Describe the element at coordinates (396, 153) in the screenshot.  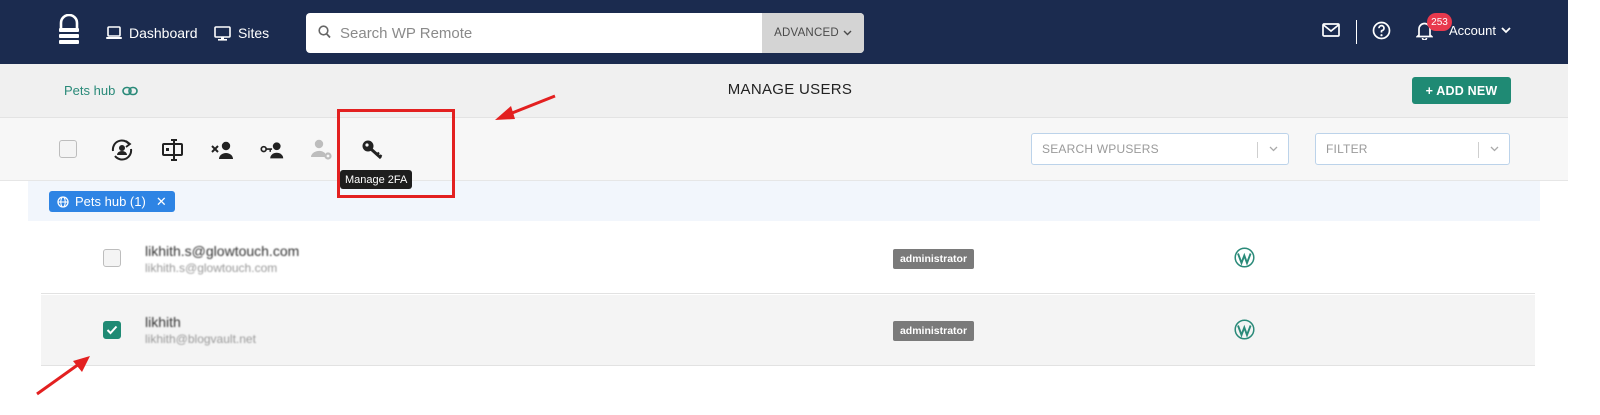
I see `annotation-highlight-box` at that location.